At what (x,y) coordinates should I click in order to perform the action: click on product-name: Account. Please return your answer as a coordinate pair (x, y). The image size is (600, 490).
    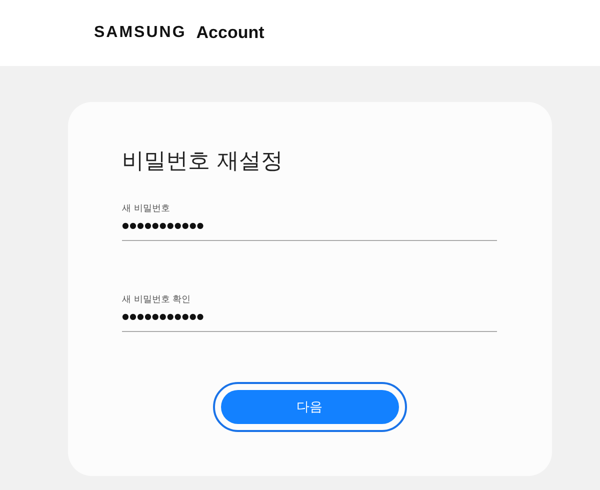
    Looking at the image, I should click on (230, 33).